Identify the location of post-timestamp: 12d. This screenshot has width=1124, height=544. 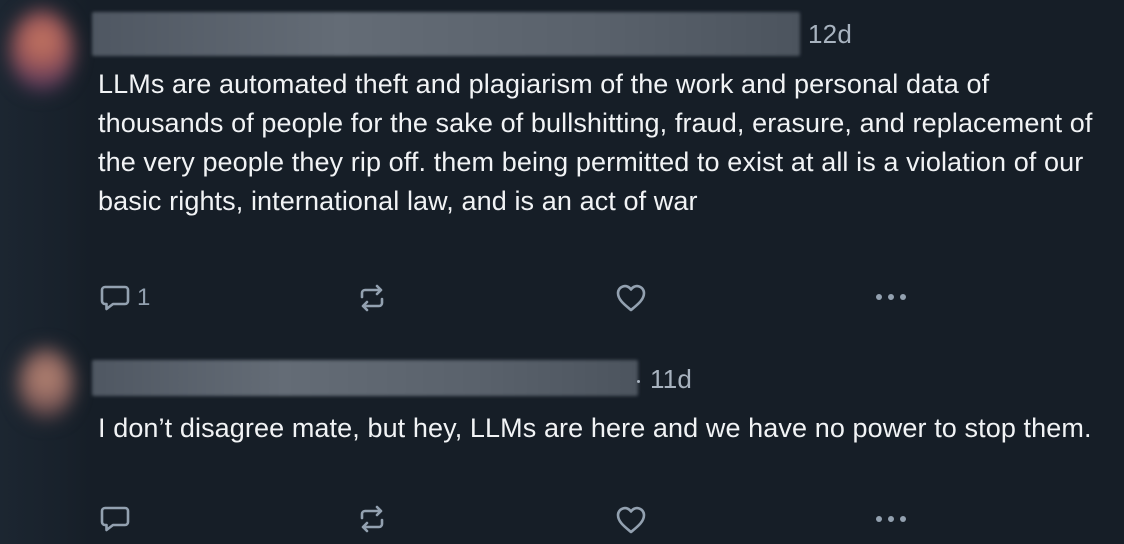
(830, 34).